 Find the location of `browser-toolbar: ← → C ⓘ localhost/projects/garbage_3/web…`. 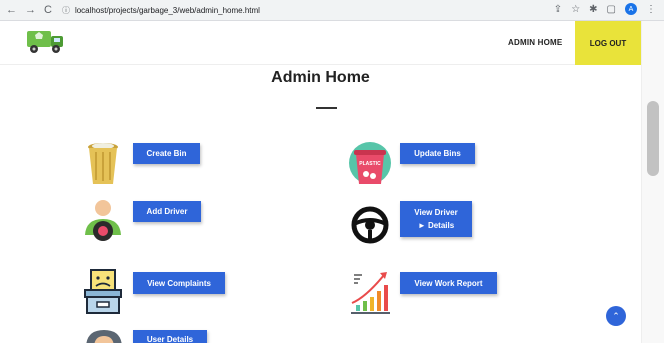

browser-toolbar: ← → C ⓘ localhost/projects/garbage_3/web… is located at coordinates (332, 10).